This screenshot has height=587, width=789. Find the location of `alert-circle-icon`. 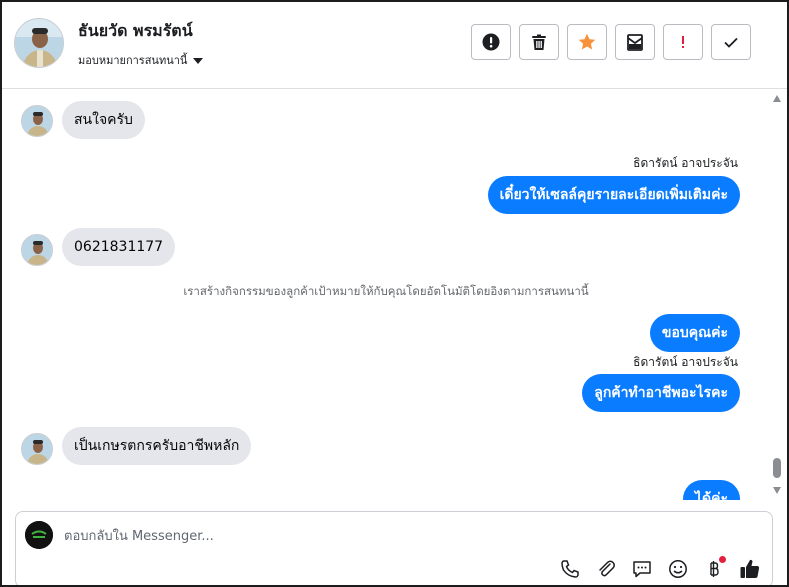

alert-circle-icon is located at coordinates (491, 42).